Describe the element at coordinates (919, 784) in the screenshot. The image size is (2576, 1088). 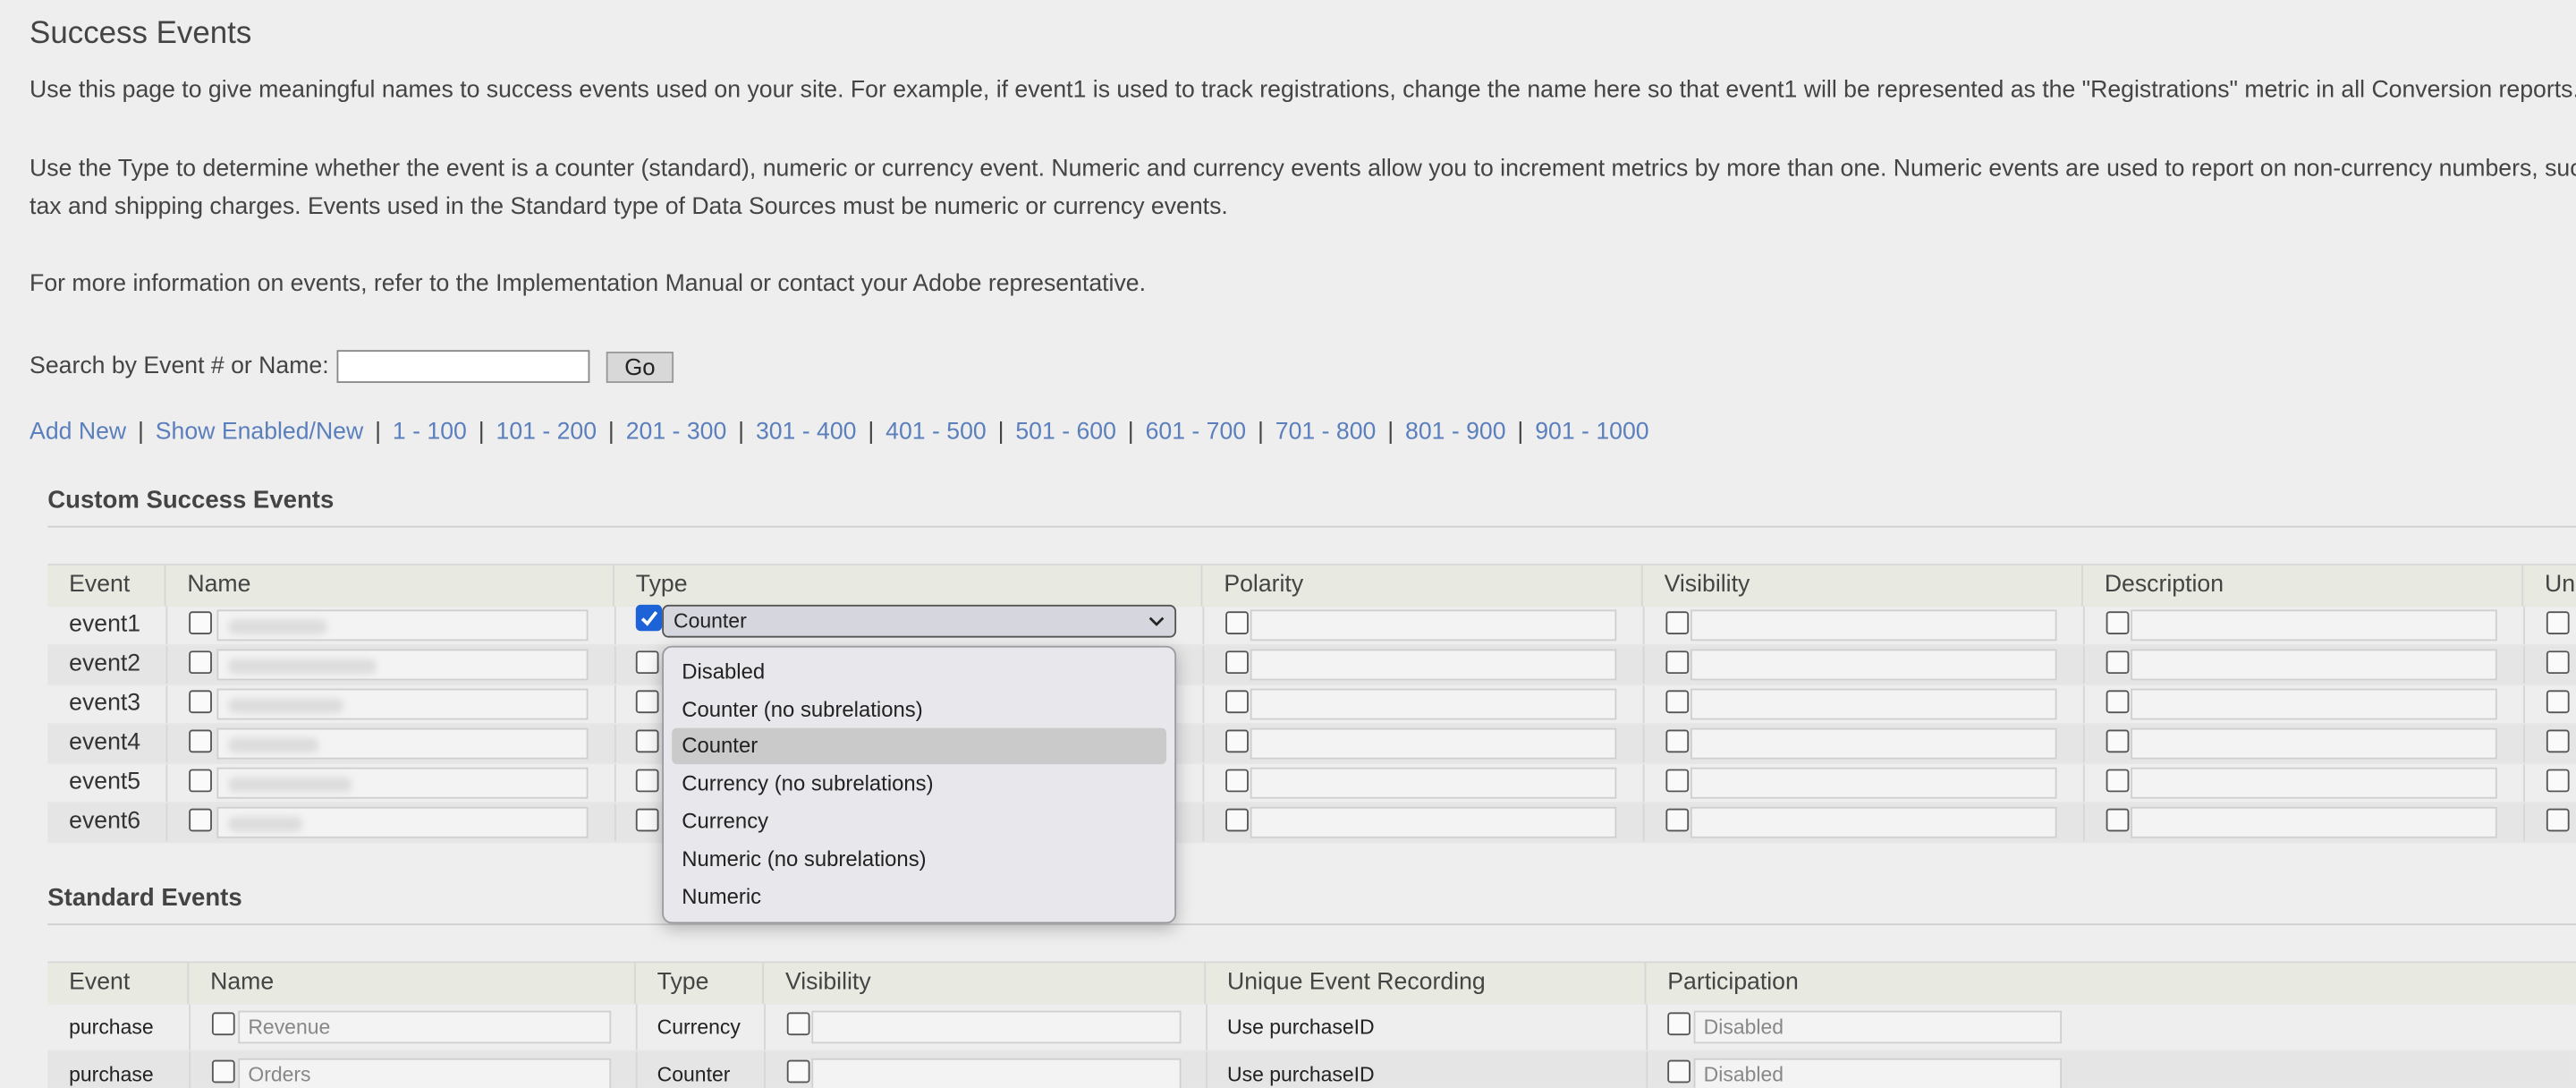
I see `type-option-currency-no-subrelations: Currency (no subrelations)` at that location.